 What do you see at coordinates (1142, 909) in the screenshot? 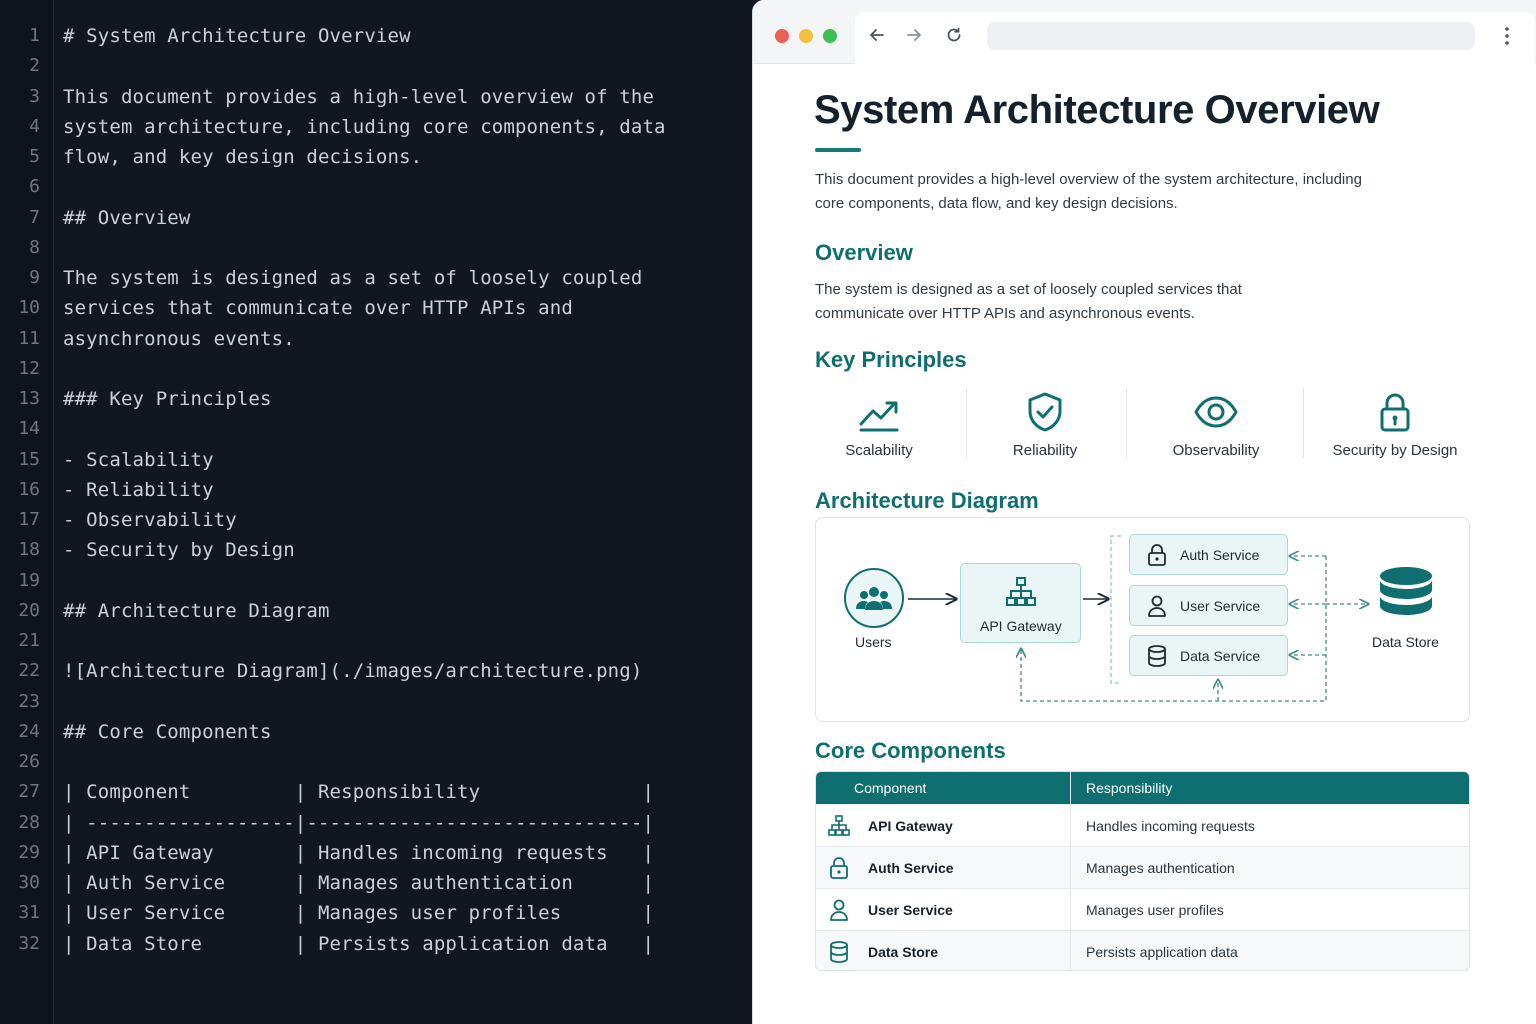
I see `table-row: User Service Manages user profiles` at bounding box center [1142, 909].